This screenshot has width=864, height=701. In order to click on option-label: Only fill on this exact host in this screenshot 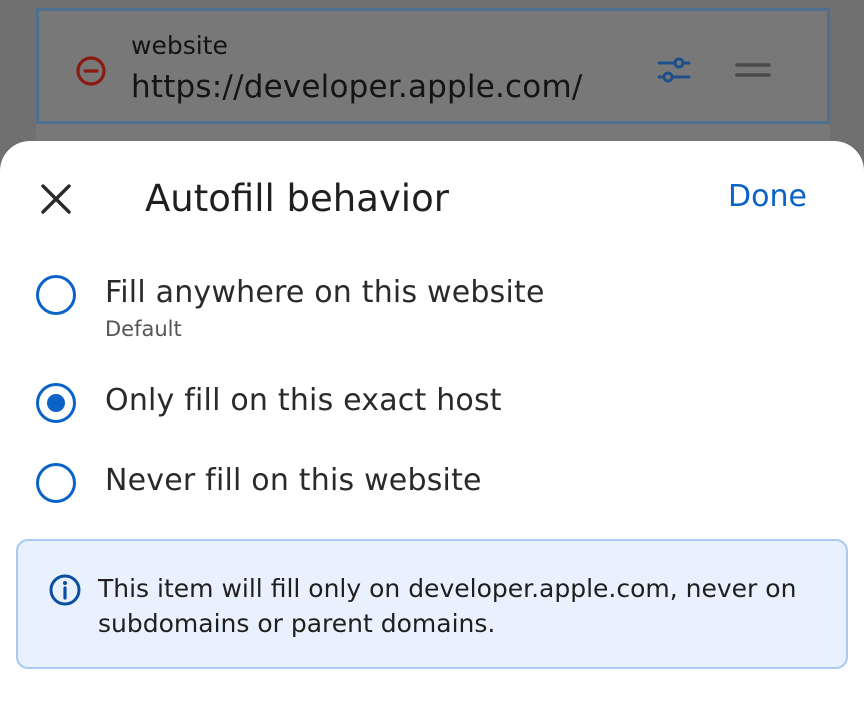, I will do `click(303, 400)`.